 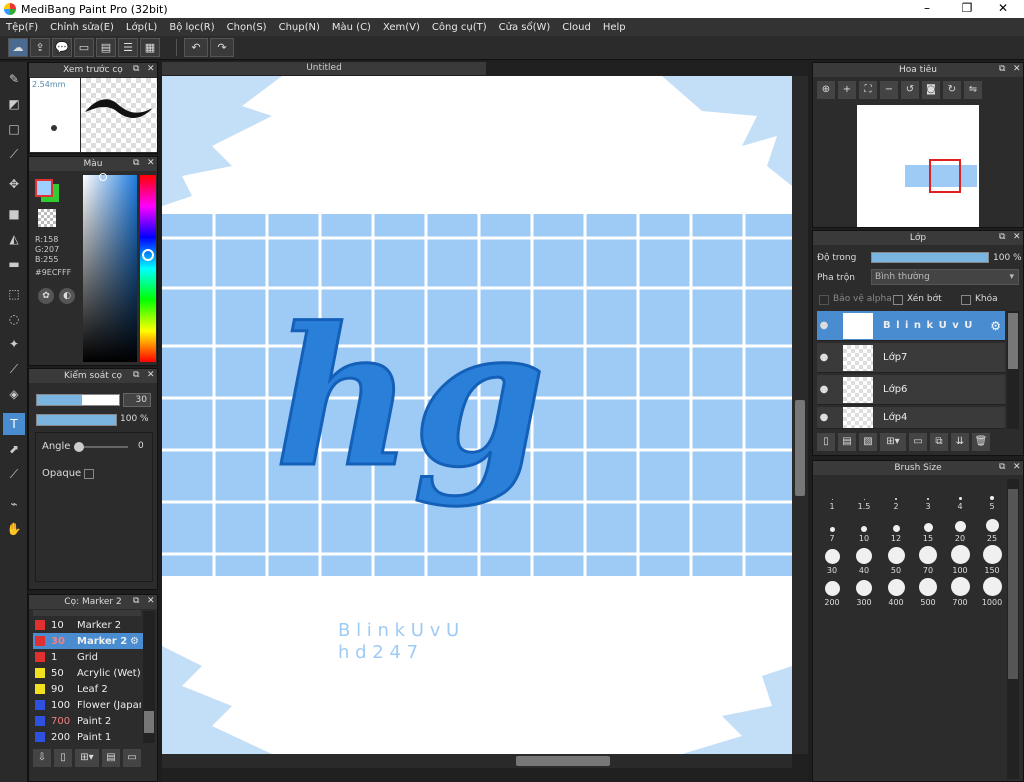 What do you see at coordinates (896, 560) in the screenshot?
I see `brush-size-option: 50` at bounding box center [896, 560].